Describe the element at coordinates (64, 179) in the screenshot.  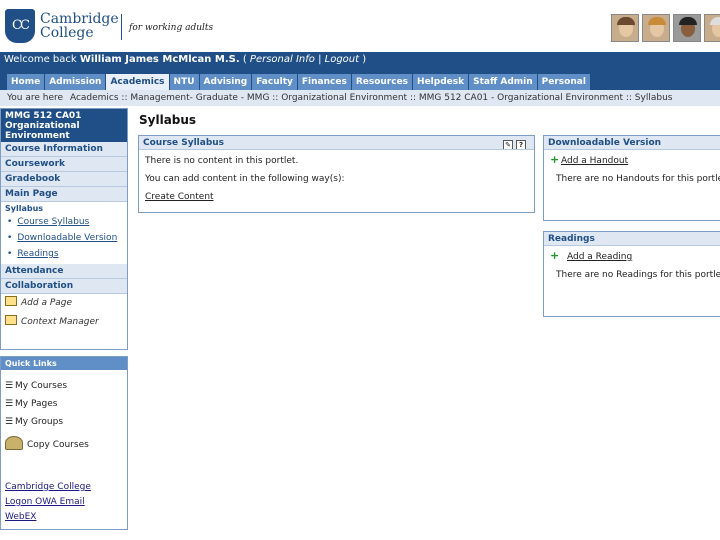
I see `nav-gradebook: Gradebook` at that location.